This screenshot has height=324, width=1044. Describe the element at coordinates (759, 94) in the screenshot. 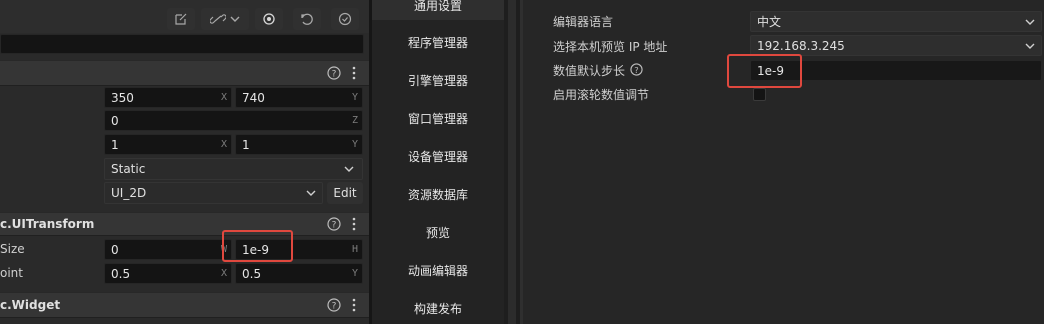

I see `wheel-adjust-checkbox` at that location.